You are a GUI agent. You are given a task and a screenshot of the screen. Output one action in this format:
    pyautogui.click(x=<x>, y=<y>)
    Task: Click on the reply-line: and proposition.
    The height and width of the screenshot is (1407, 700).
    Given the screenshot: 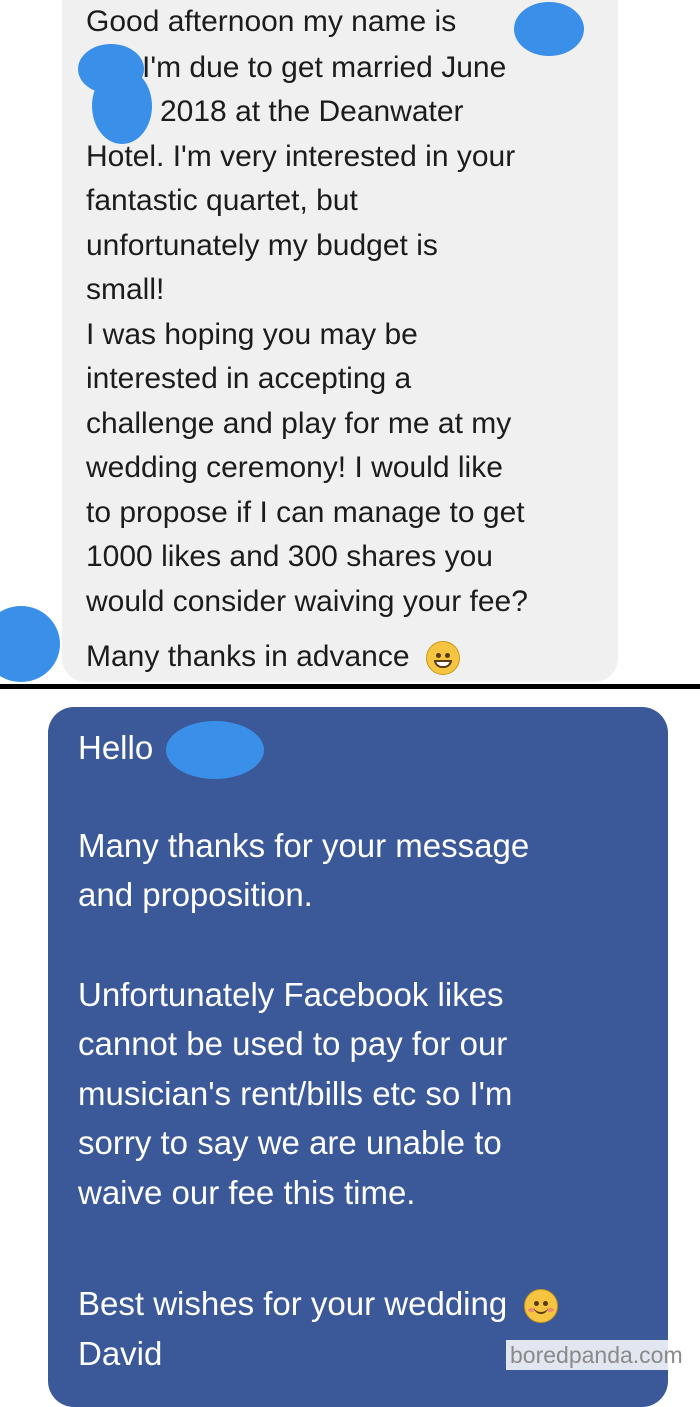 What is the action you would take?
    pyautogui.click(x=195, y=894)
    